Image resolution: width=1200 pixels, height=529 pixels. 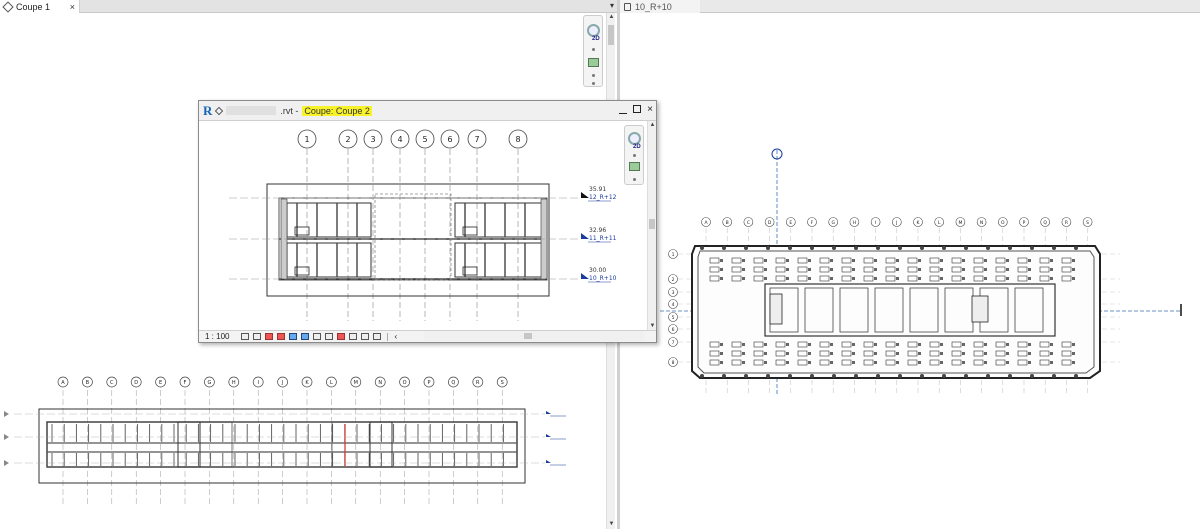 What do you see at coordinates (217, 336) in the screenshot?
I see `scale-selector: 1 : 100` at bounding box center [217, 336].